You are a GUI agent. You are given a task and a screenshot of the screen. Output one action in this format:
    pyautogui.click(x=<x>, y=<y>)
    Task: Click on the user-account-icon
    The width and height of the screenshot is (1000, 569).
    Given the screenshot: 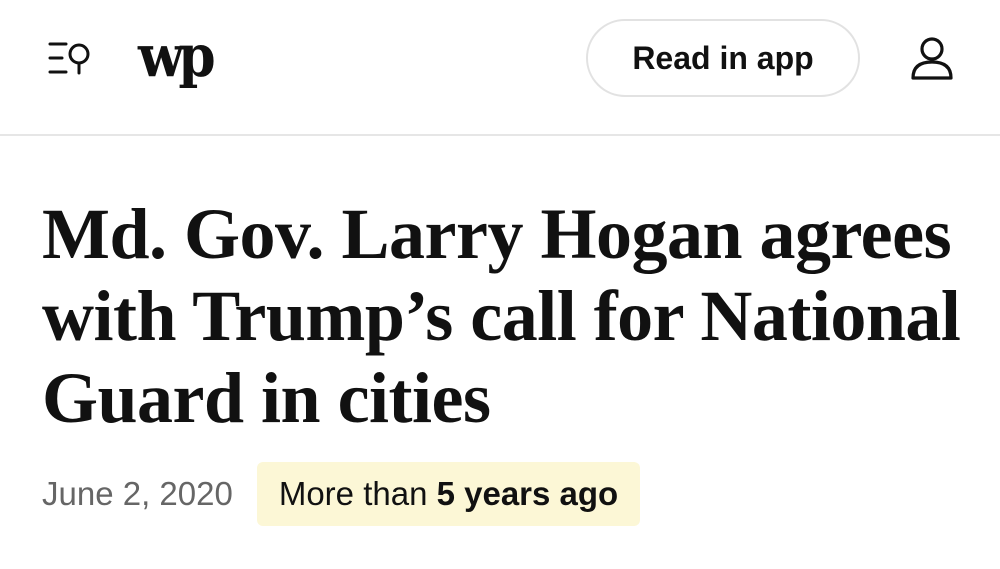 What is the action you would take?
    pyautogui.click(x=932, y=58)
    